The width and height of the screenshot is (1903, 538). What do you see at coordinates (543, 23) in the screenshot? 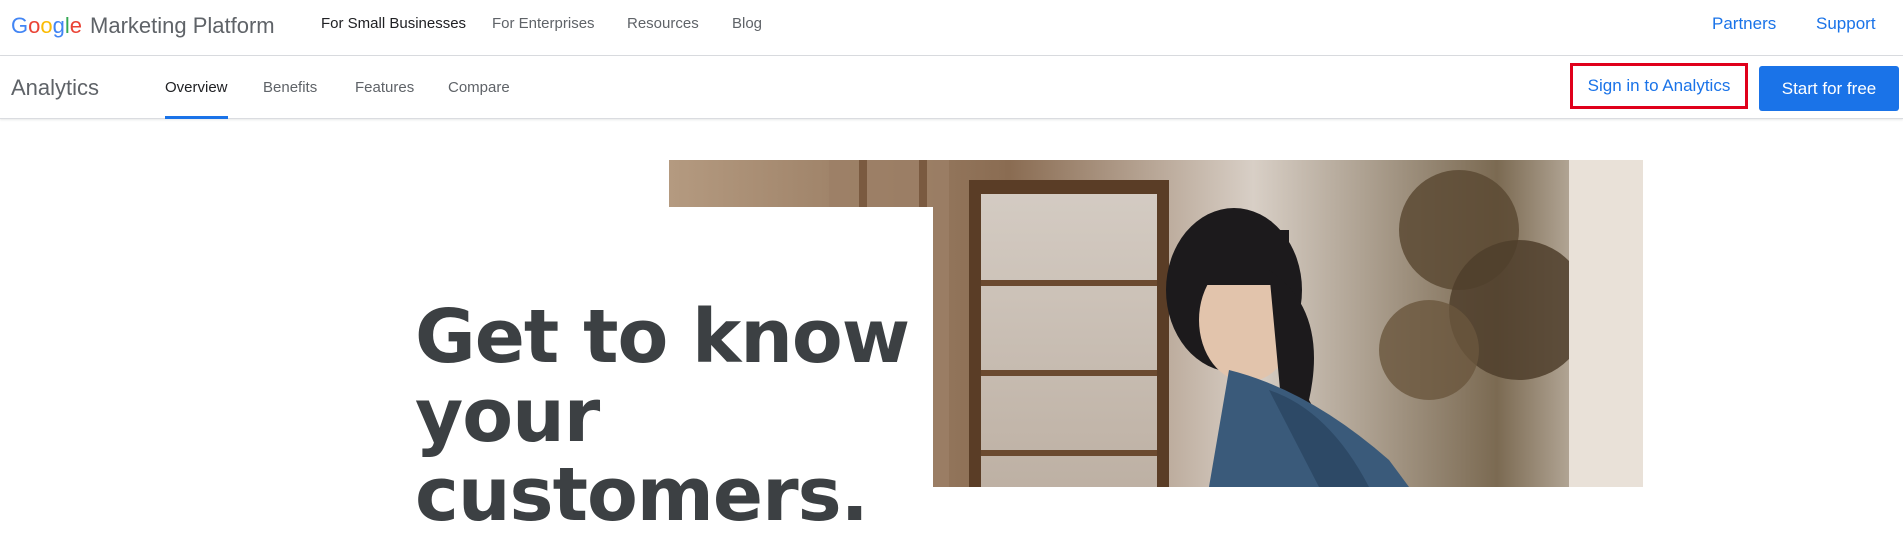
I see `top-nav-enterprises: For Enterprises` at bounding box center [543, 23].